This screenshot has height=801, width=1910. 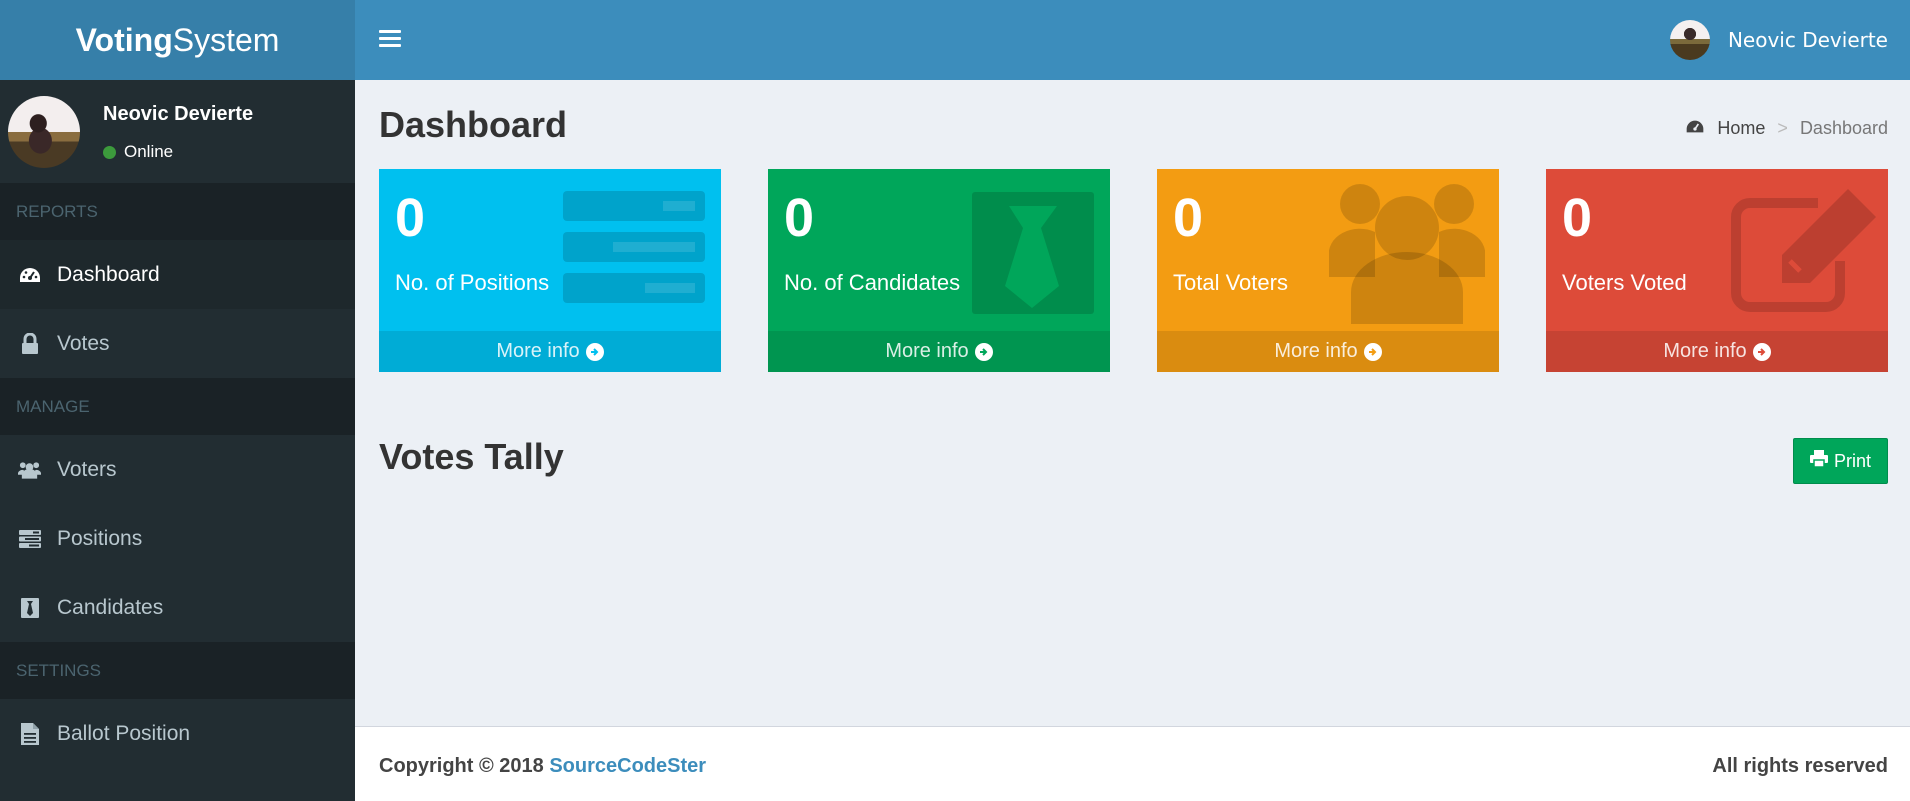 What do you see at coordinates (29, 343) in the screenshot?
I see `lock-icon` at bounding box center [29, 343].